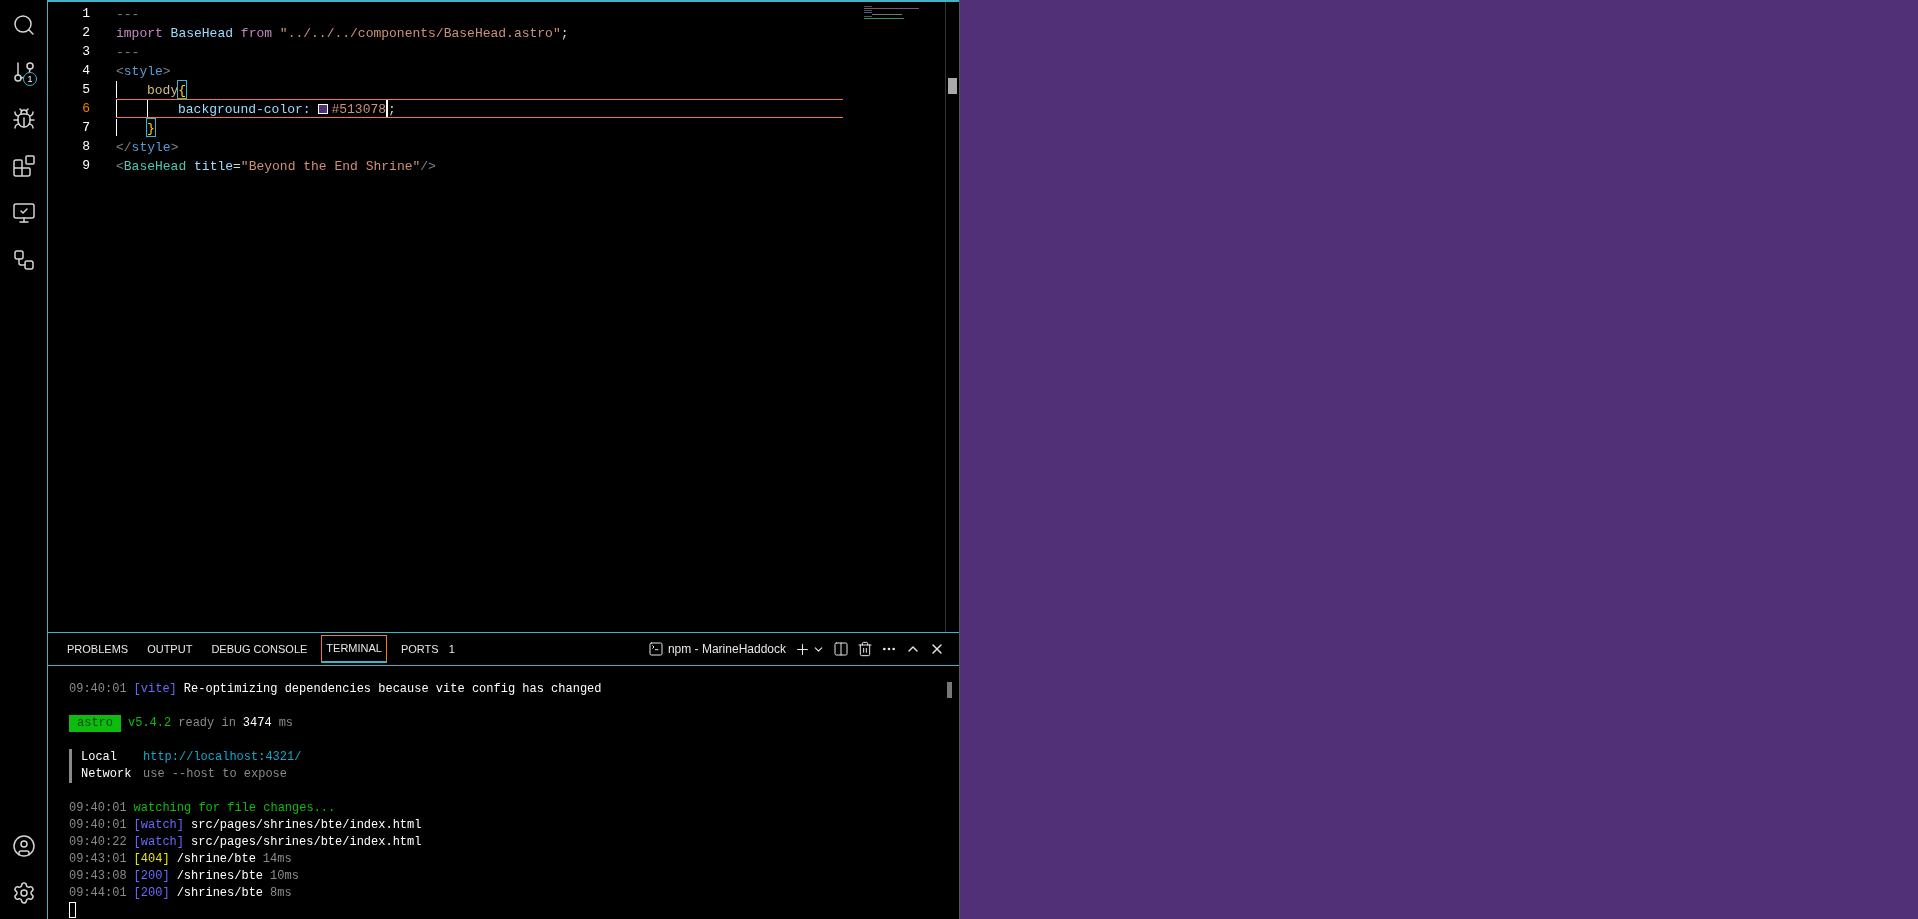 This screenshot has height=919, width=1918. What do you see at coordinates (170, 649) in the screenshot?
I see `panel-tab: OUTPUT` at bounding box center [170, 649].